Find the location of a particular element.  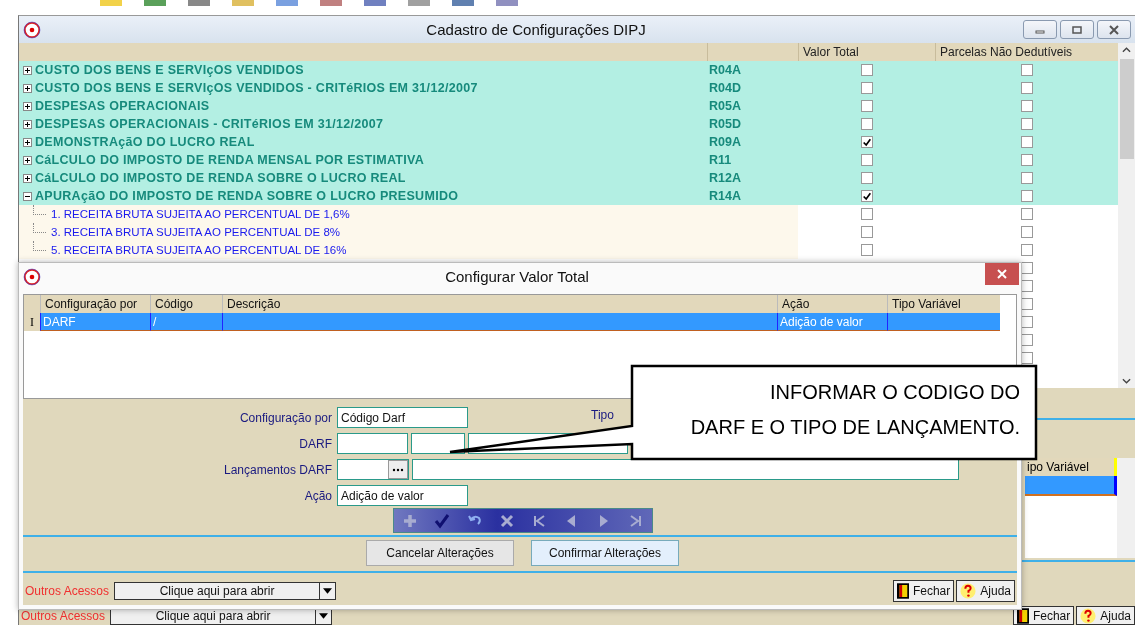

ellipsis-icon is located at coordinates (398, 469).